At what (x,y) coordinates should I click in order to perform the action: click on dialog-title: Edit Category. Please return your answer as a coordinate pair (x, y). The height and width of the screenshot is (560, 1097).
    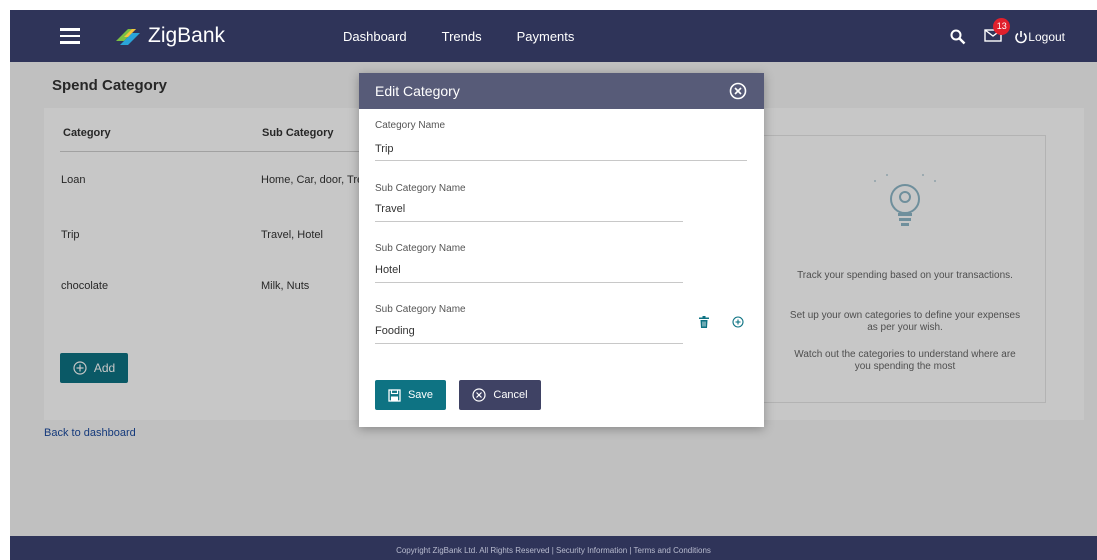
    Looking at the image, I should click on (417, 91).